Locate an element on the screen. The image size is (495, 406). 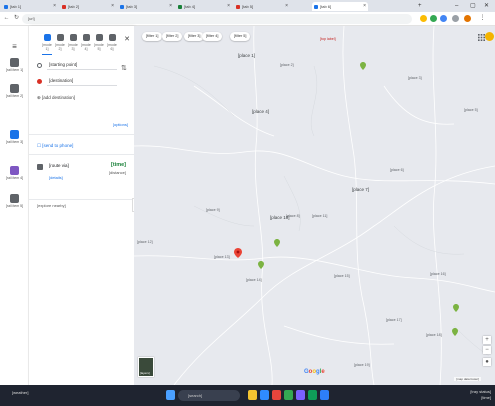
taskbar-search: [search] is located at coordinates (209, 395).